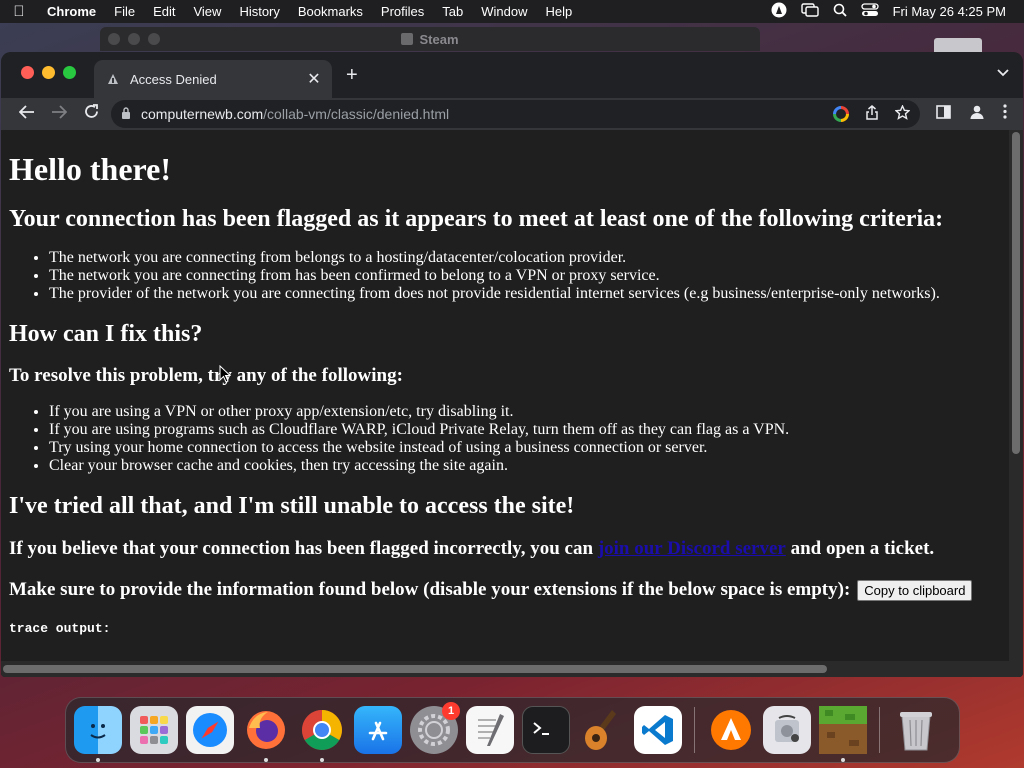 This screenshot has height=768, width=1024. I want to click on page-favicon-icon, so click(113, 79).